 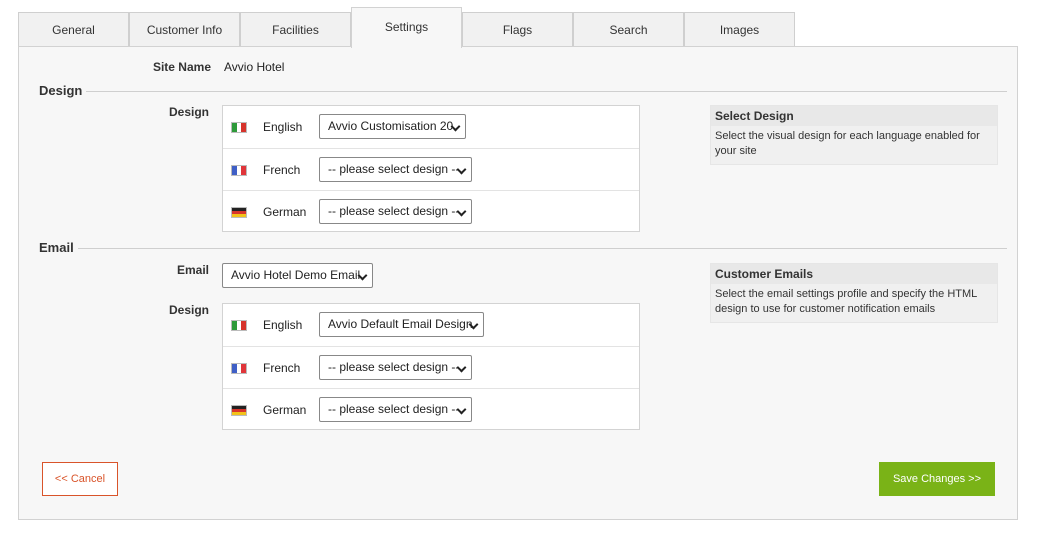 I want to click on email-design-label: Design, so click(x=188, y=310).